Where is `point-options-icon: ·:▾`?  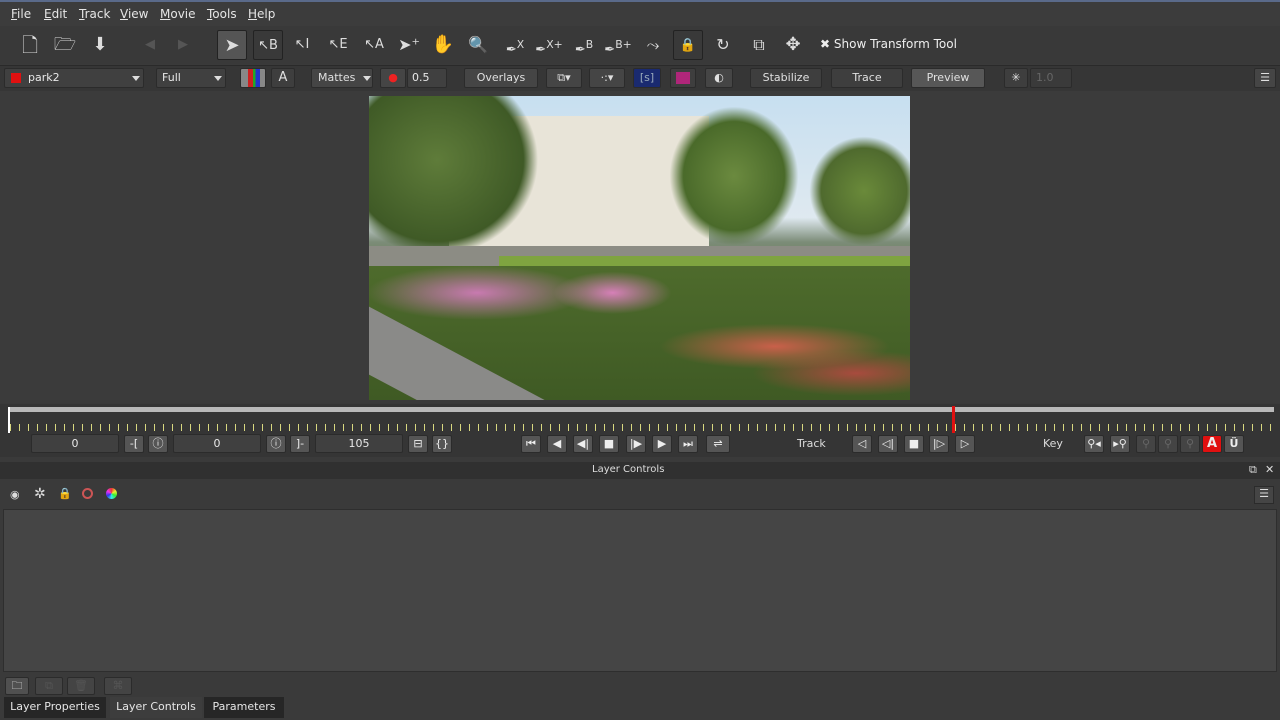
point-options-icon: ·:▾ is located at coordinates (607, 78).